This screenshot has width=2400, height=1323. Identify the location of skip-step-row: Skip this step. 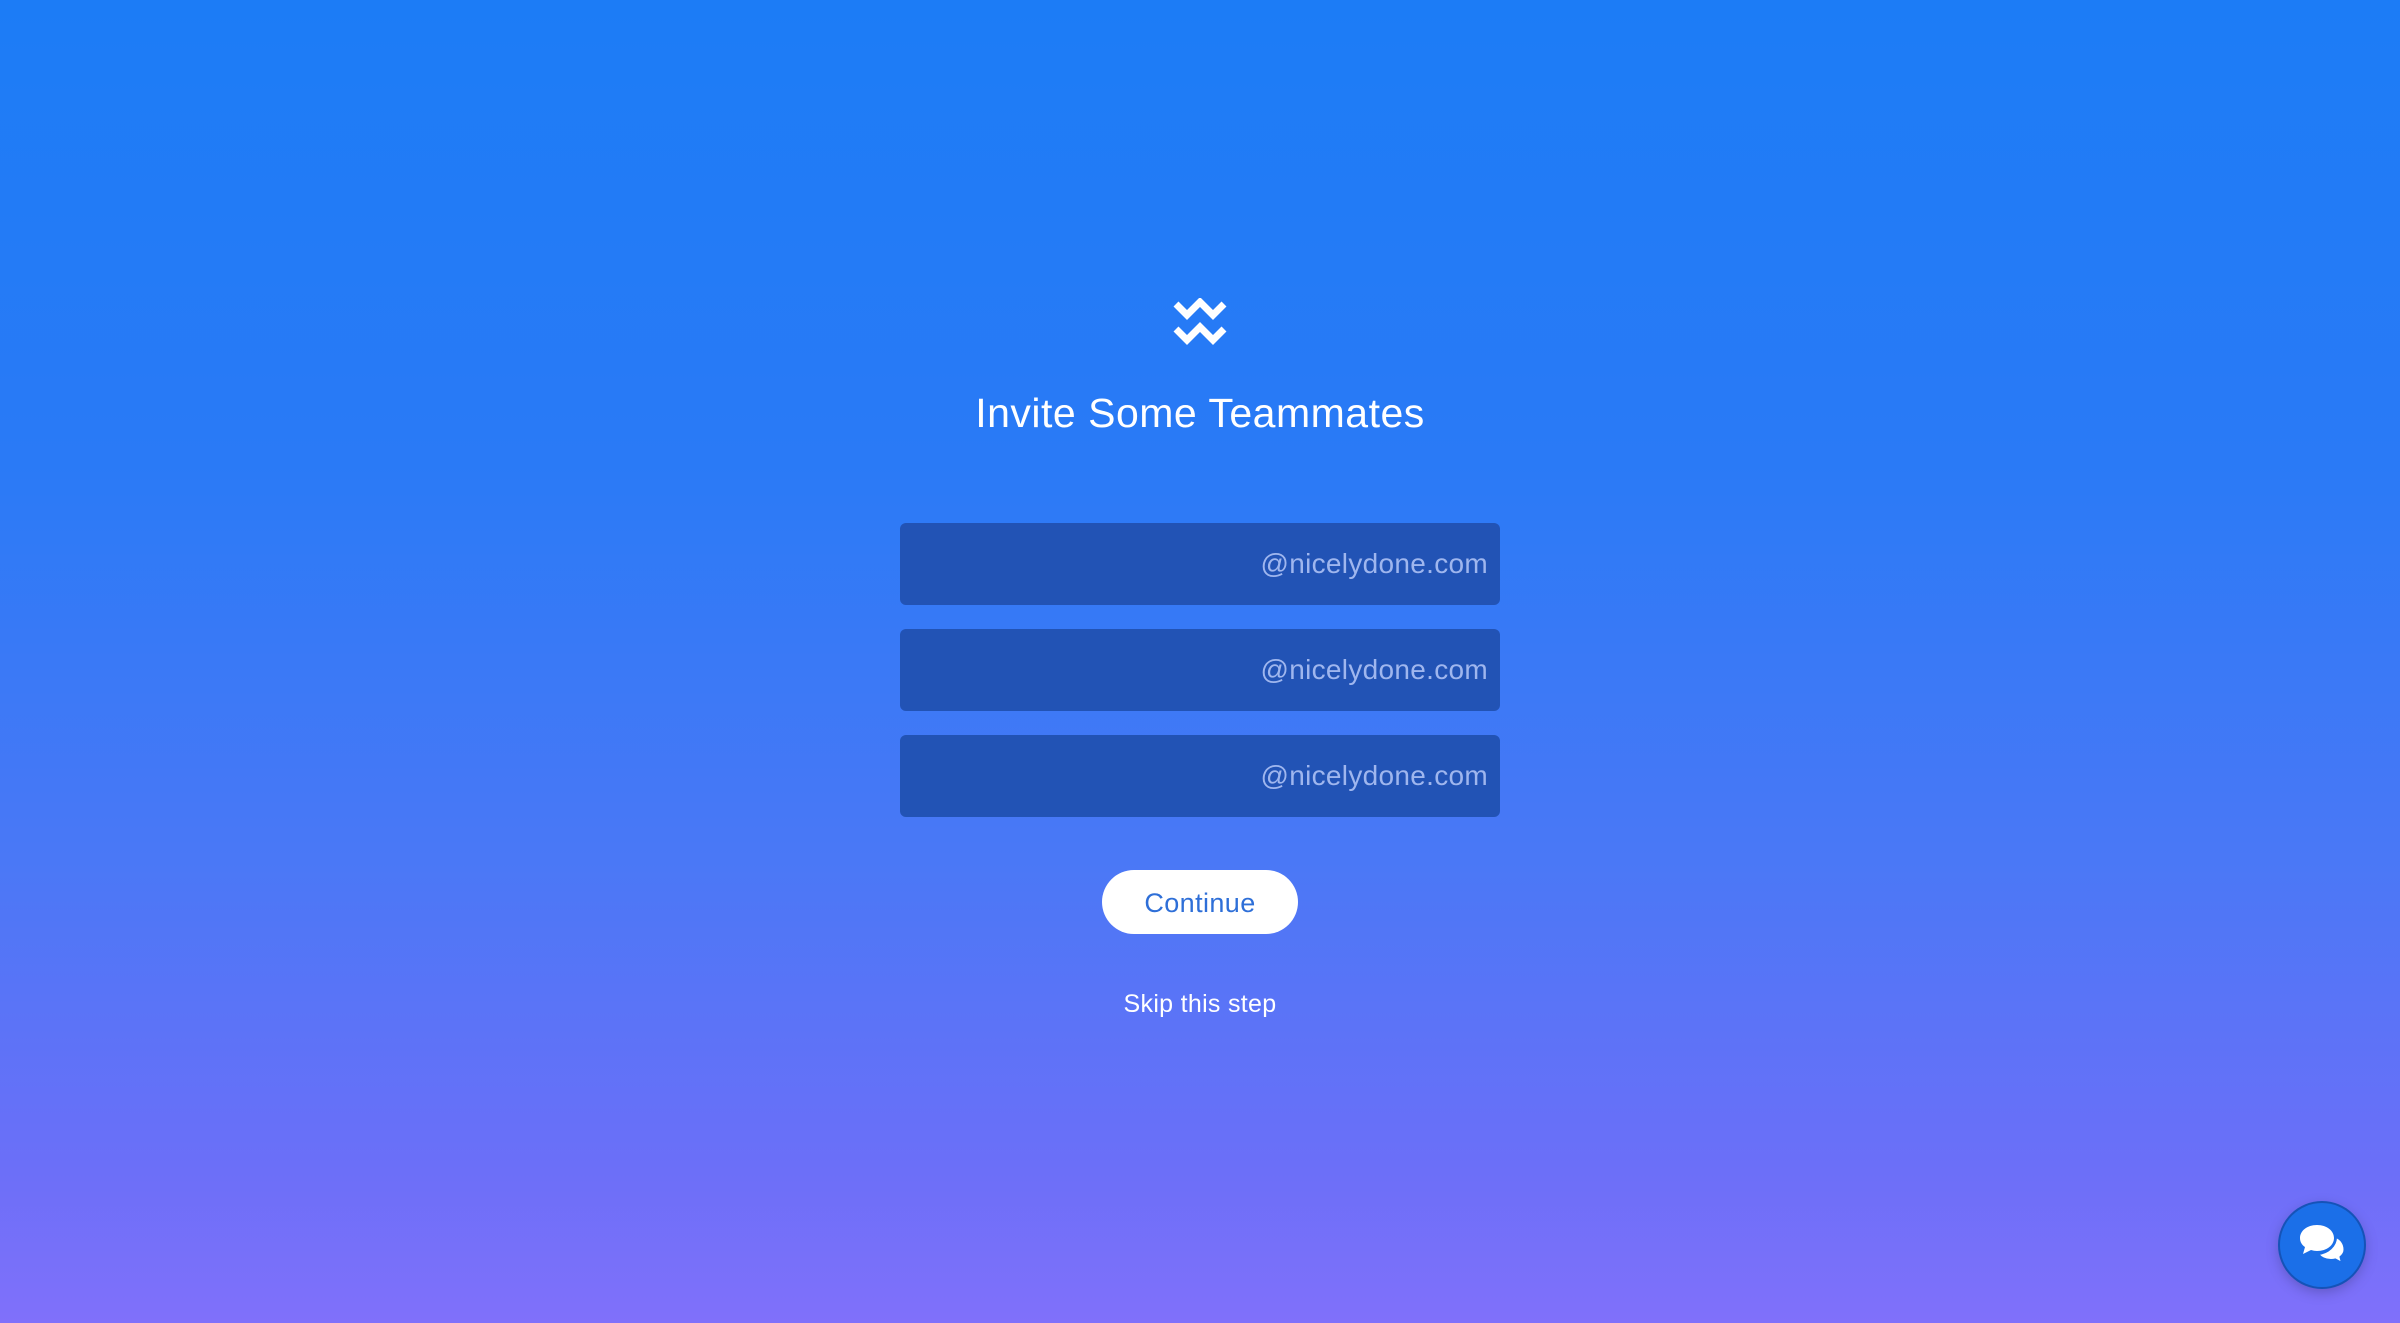
(1200, 1004).